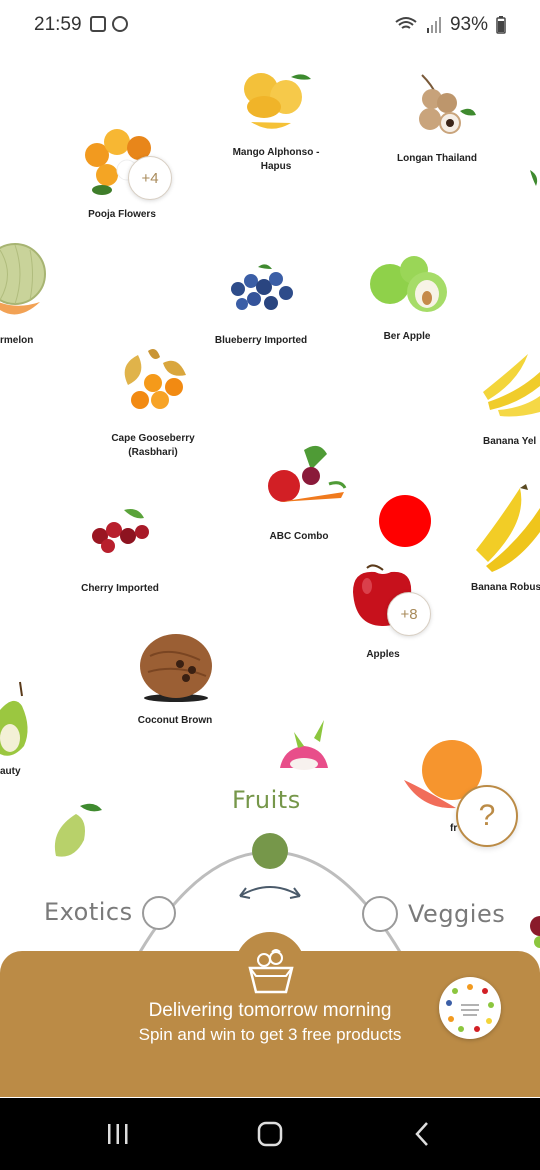  Describe the element at coordinates (510, 441) in the screenshot. I see `product-name: Banana Yel` at that location.